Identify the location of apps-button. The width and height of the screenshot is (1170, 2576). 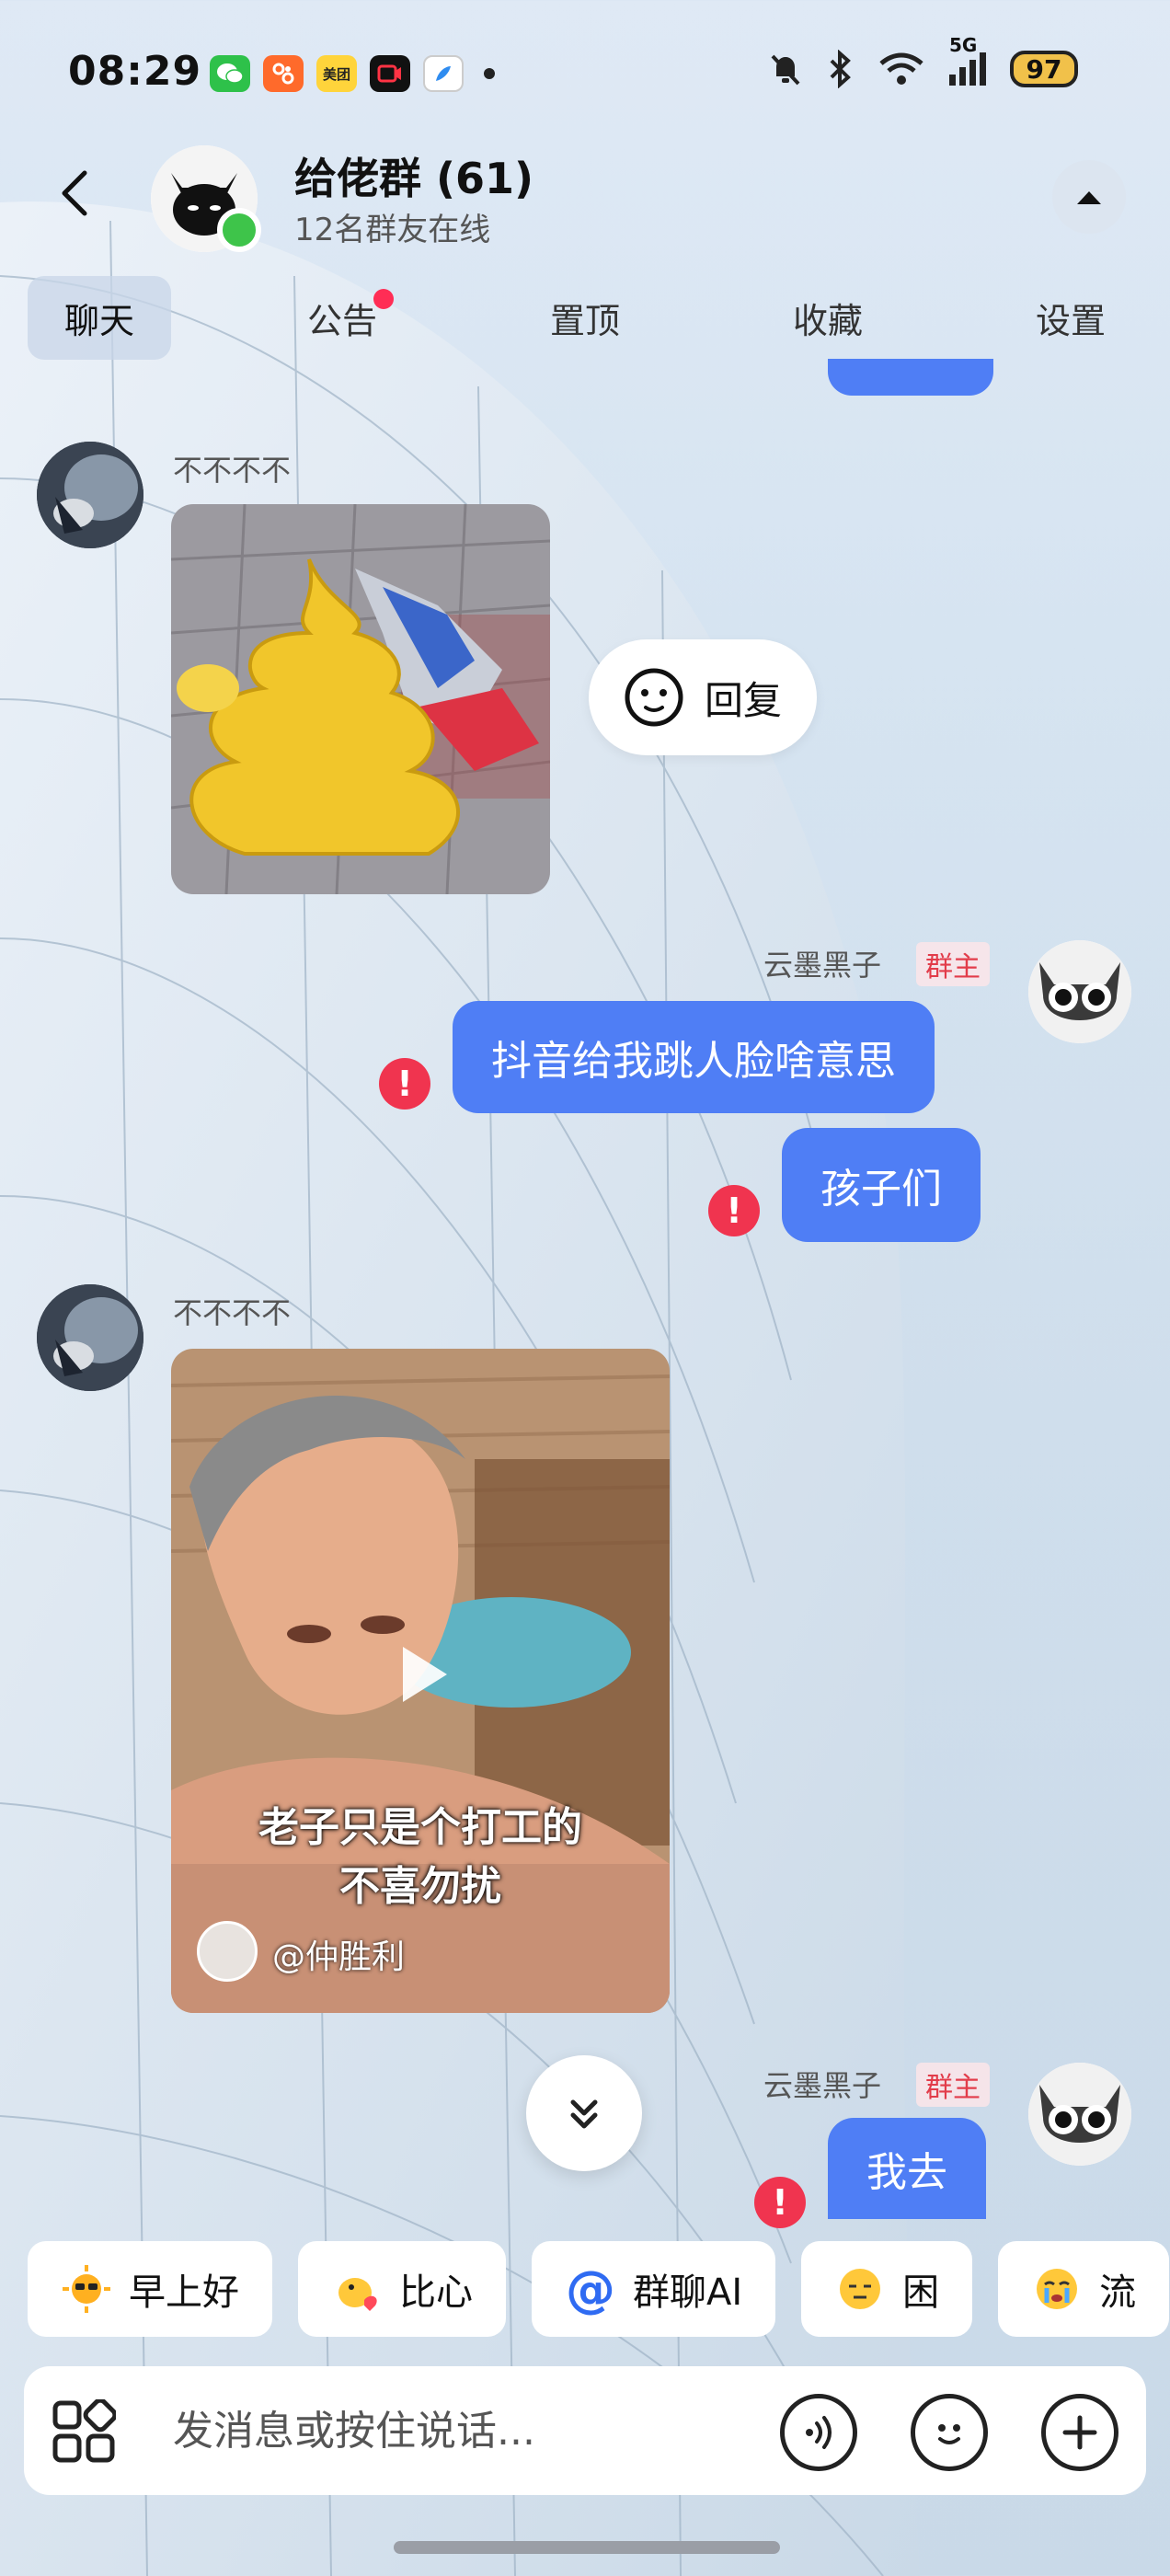
(85, 2431).